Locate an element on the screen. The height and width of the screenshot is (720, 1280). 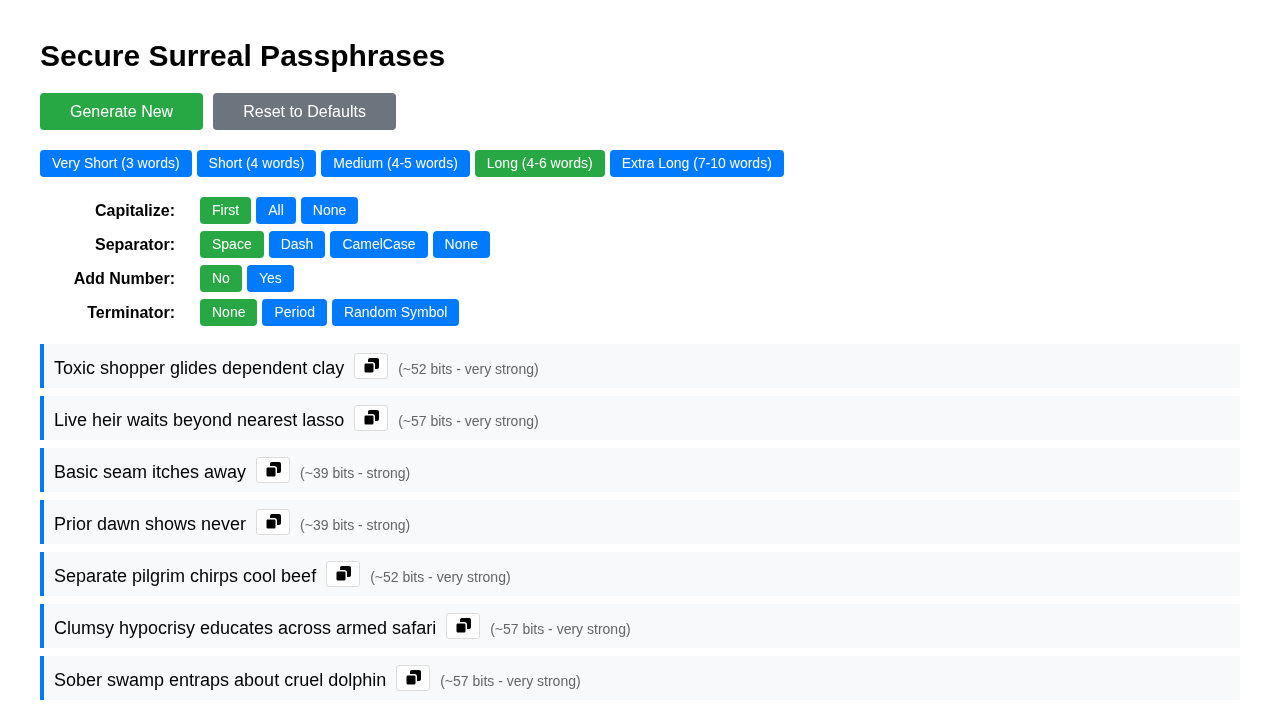
passphrase-text: Basic seam itches away is located at coordinates (150, 471).